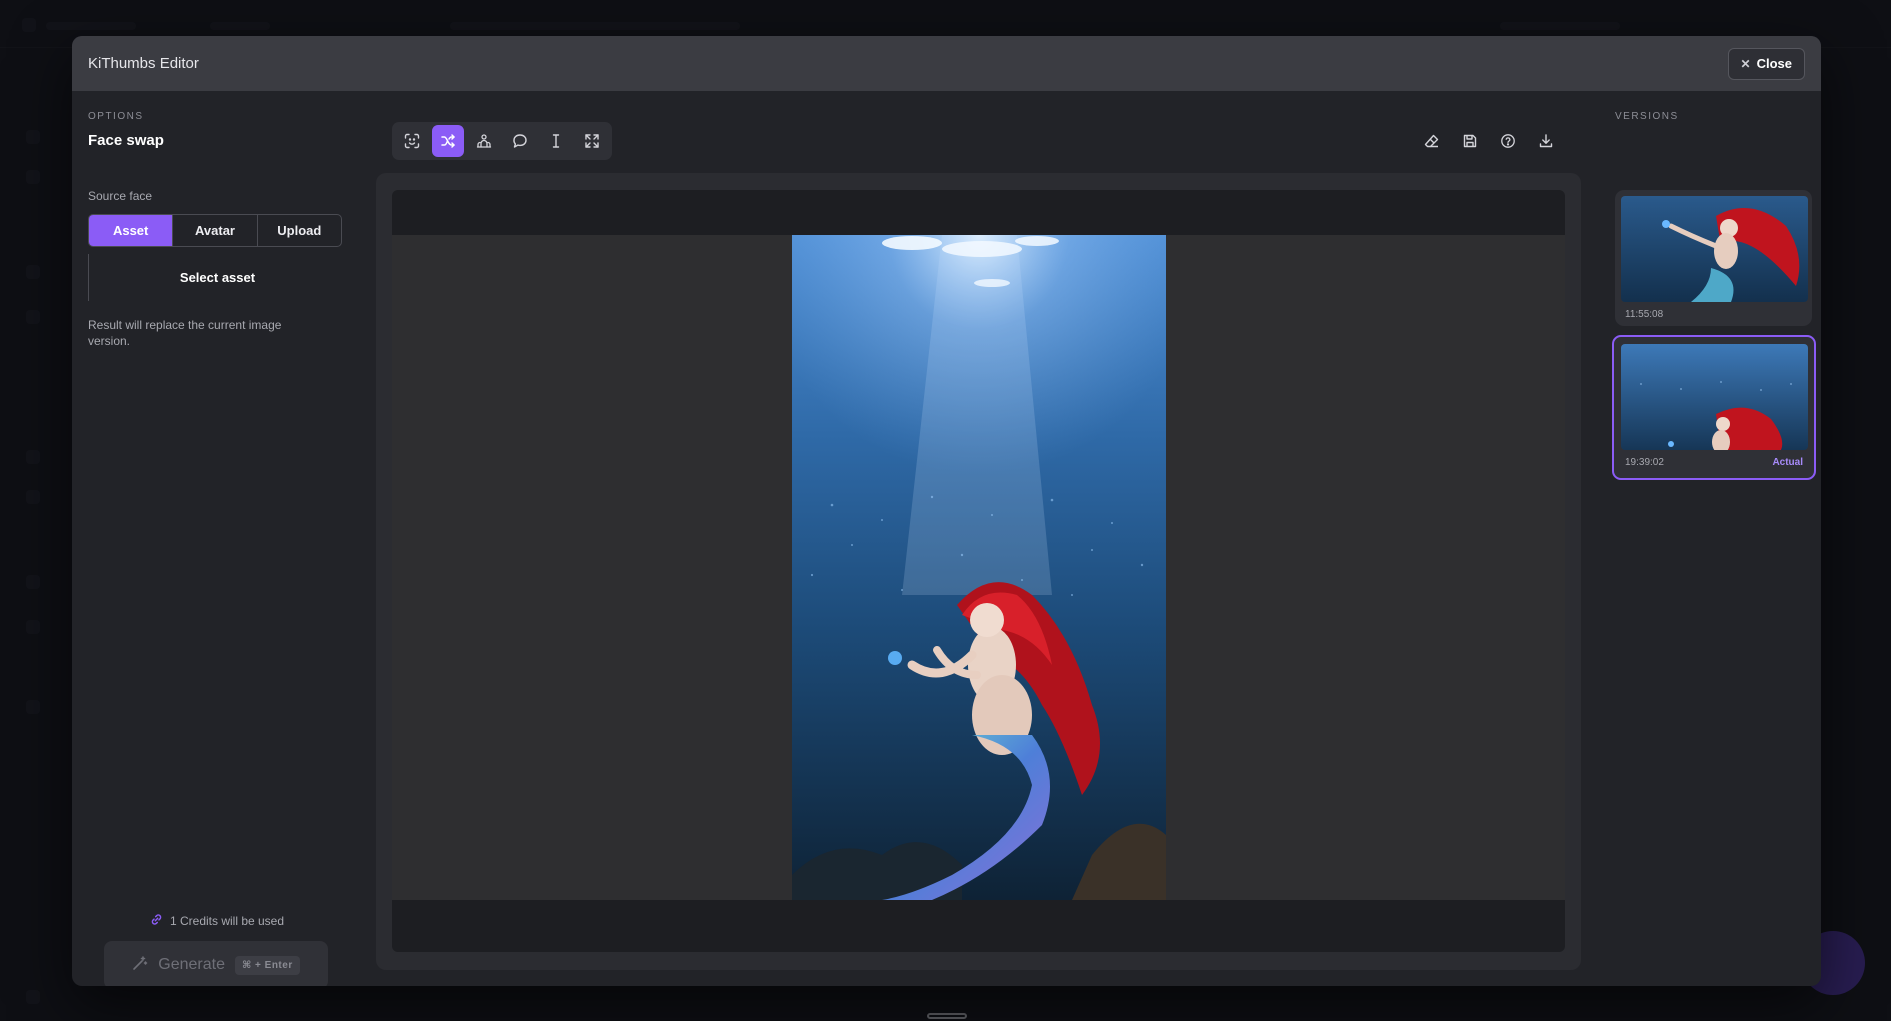 This screenshot has height=1021, width=1891. What do you see at coordinates (1774, 63) in the screenshot?
I see `close-button-label: Close` at bounding box center [1774, 63].